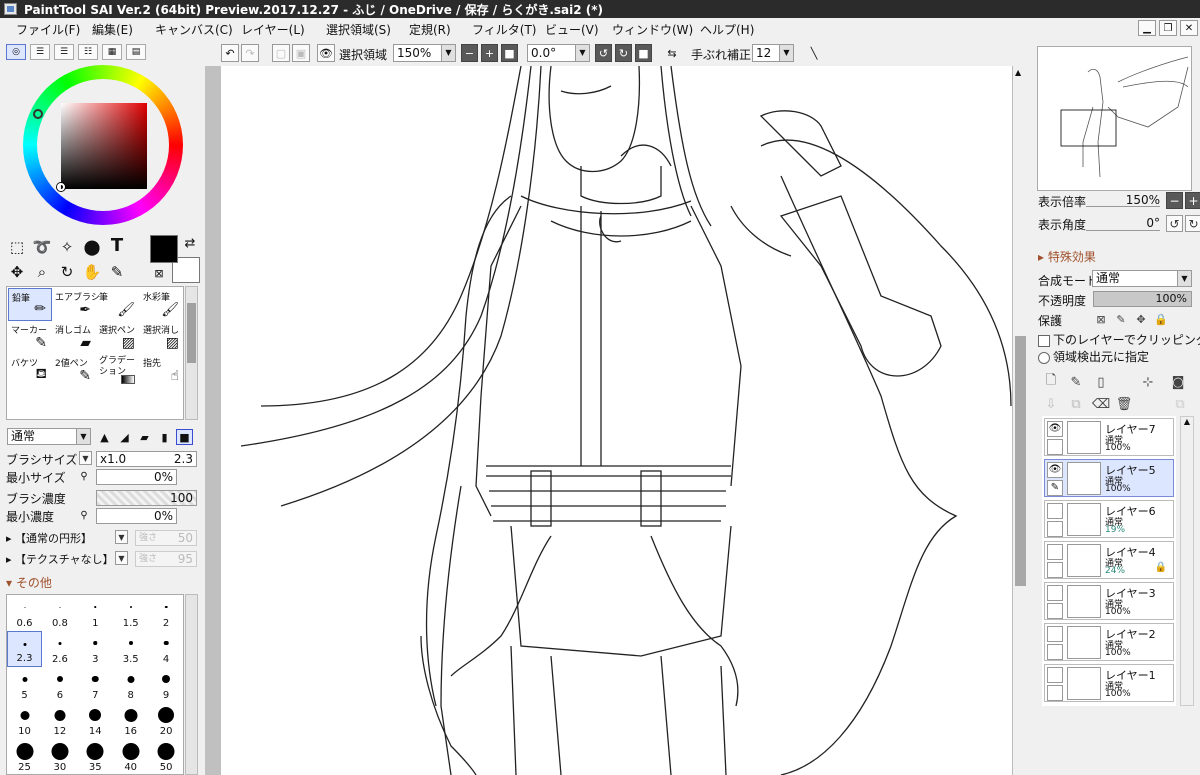 The width and height of the screenshot is (1200, 775). What do you see at coordinates (727, 29) in the screenshot?
I see `menu-help: ヘルプ(H)` at bounding box center [727, 29].